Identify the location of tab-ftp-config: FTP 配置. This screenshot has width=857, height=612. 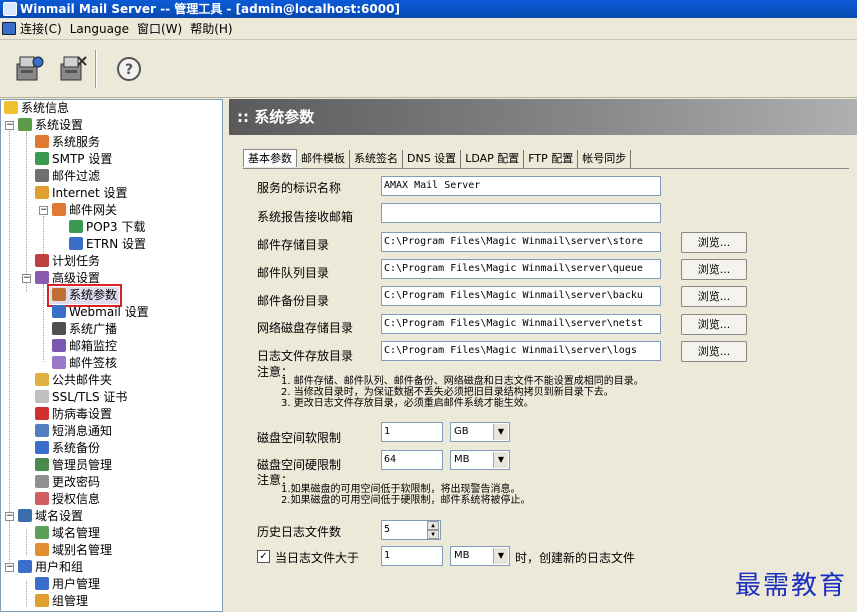
(551, 159).